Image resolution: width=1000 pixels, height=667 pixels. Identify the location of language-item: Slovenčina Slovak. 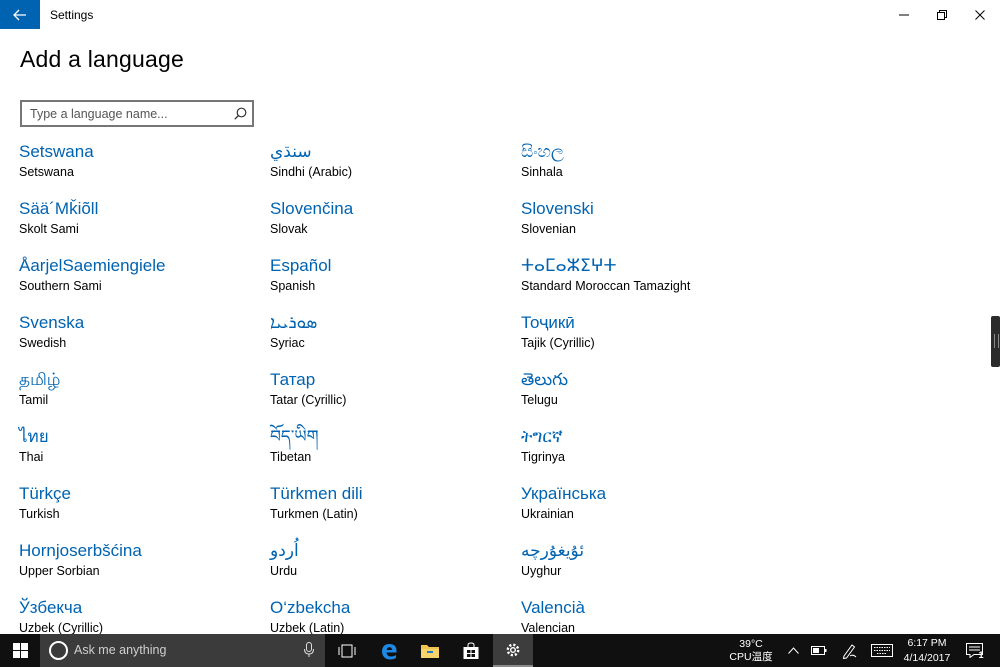
(390, 223).